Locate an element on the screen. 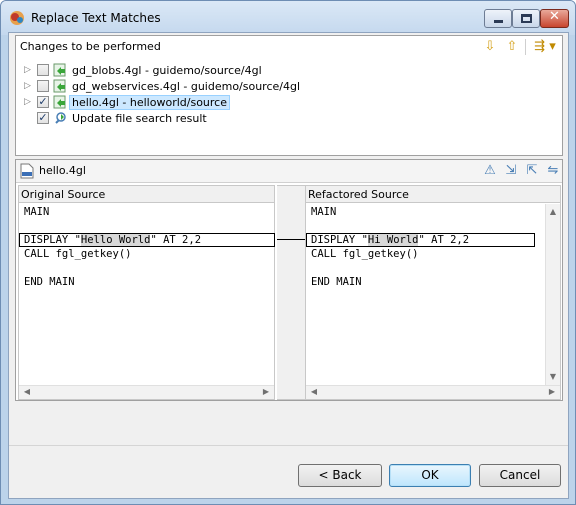 The image size is (576, 505). changed-word: Hello World is located at coordinates (115, 240).